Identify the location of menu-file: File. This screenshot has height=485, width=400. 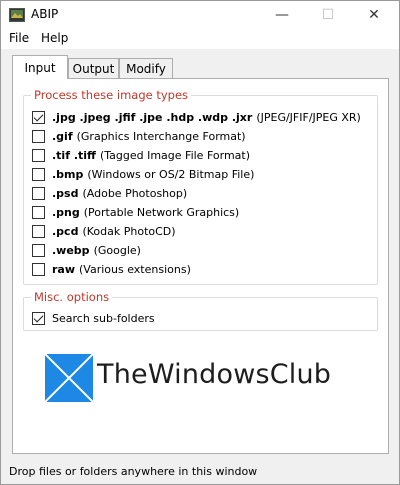
(19, 38).